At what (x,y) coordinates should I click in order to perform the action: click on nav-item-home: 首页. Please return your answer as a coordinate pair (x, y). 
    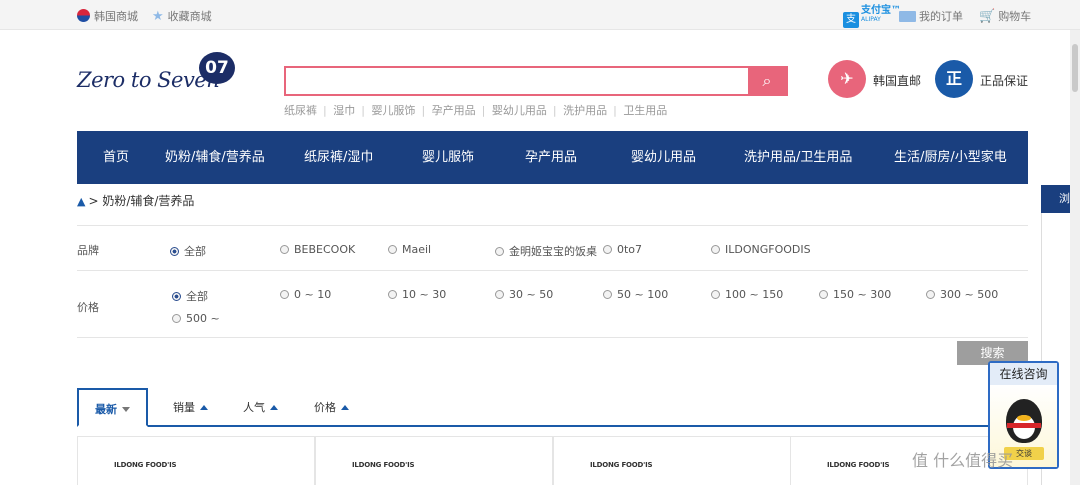
    Looking at the image, I should click on (116, 157).